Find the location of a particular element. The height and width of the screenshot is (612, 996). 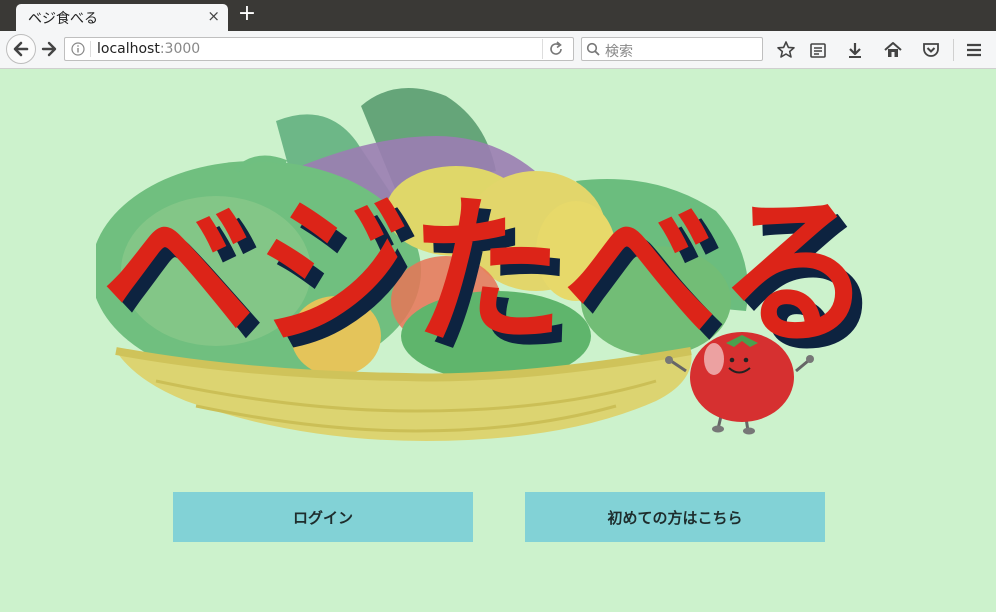

tab-title: ベジ食べる is located at coordinates (63, 19).